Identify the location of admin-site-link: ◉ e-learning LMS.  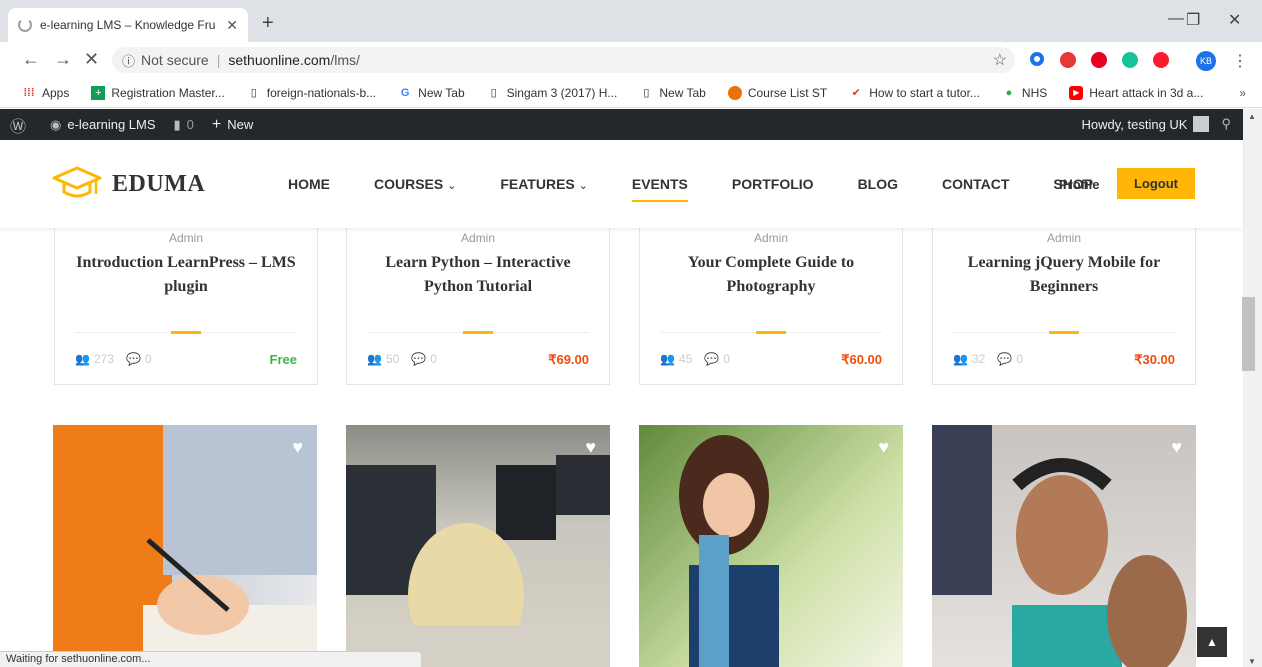
(103, 125).